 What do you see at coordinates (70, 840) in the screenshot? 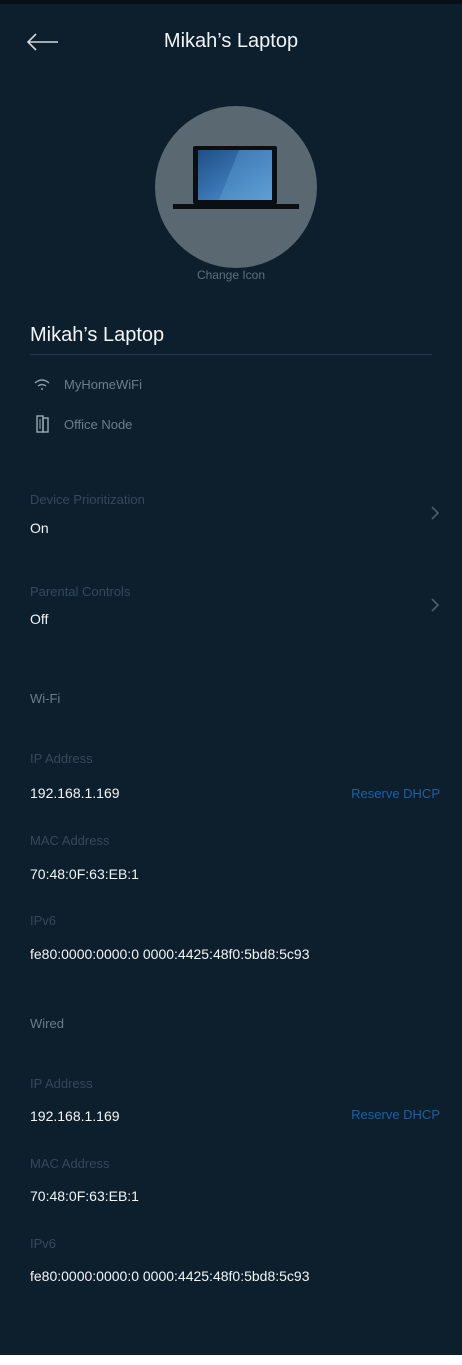
I see `wifi-mac-label: MAC Address` at bounding box center [70, 840].